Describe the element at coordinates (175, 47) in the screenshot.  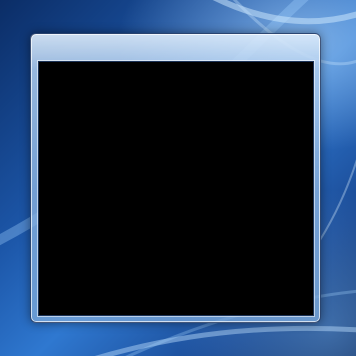
I see `window-titlebar` at that location.